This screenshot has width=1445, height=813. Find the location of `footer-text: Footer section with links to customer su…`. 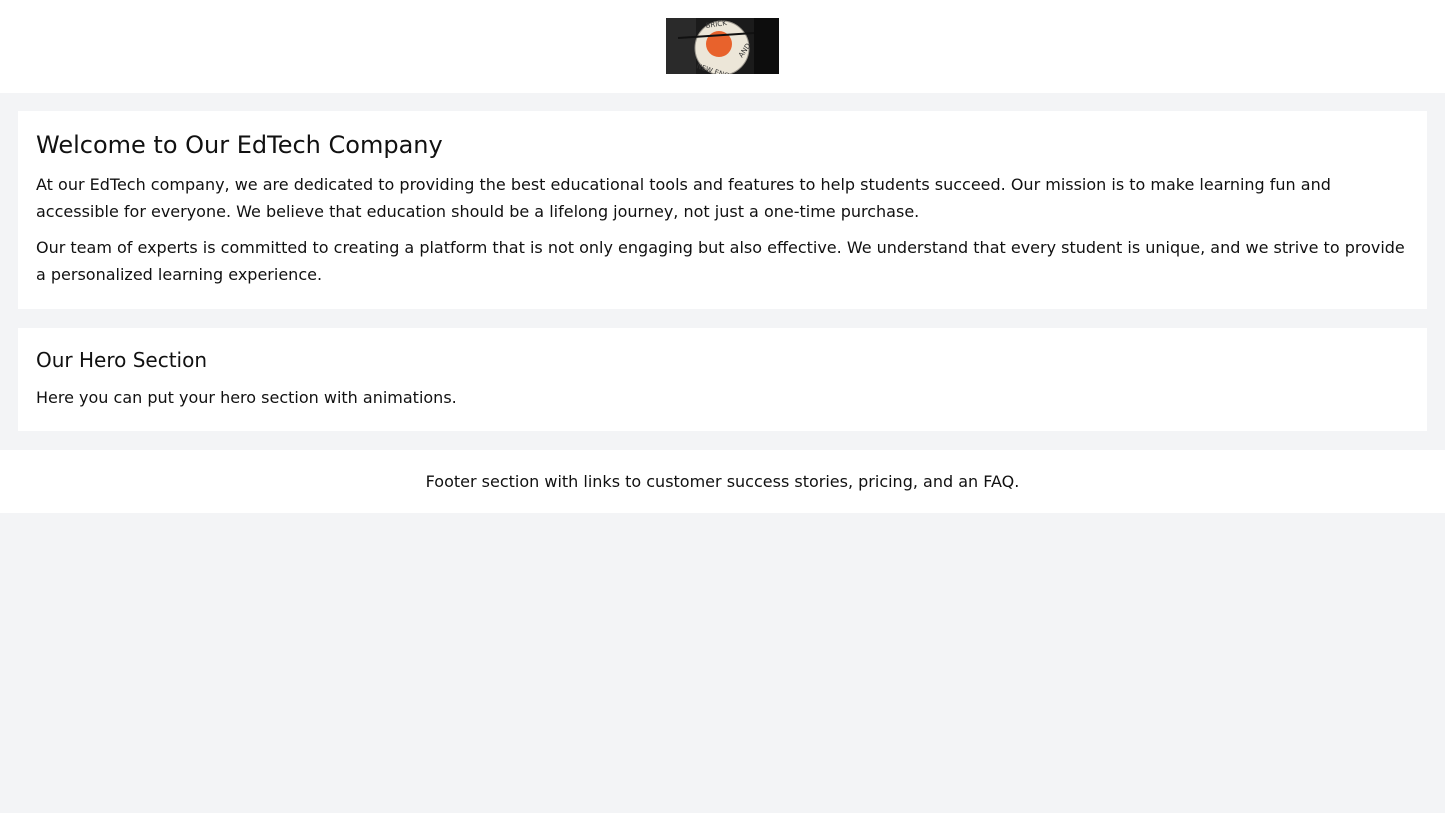

footer-text: Footer section with links to customer su… is located at coordinates (722, 481).